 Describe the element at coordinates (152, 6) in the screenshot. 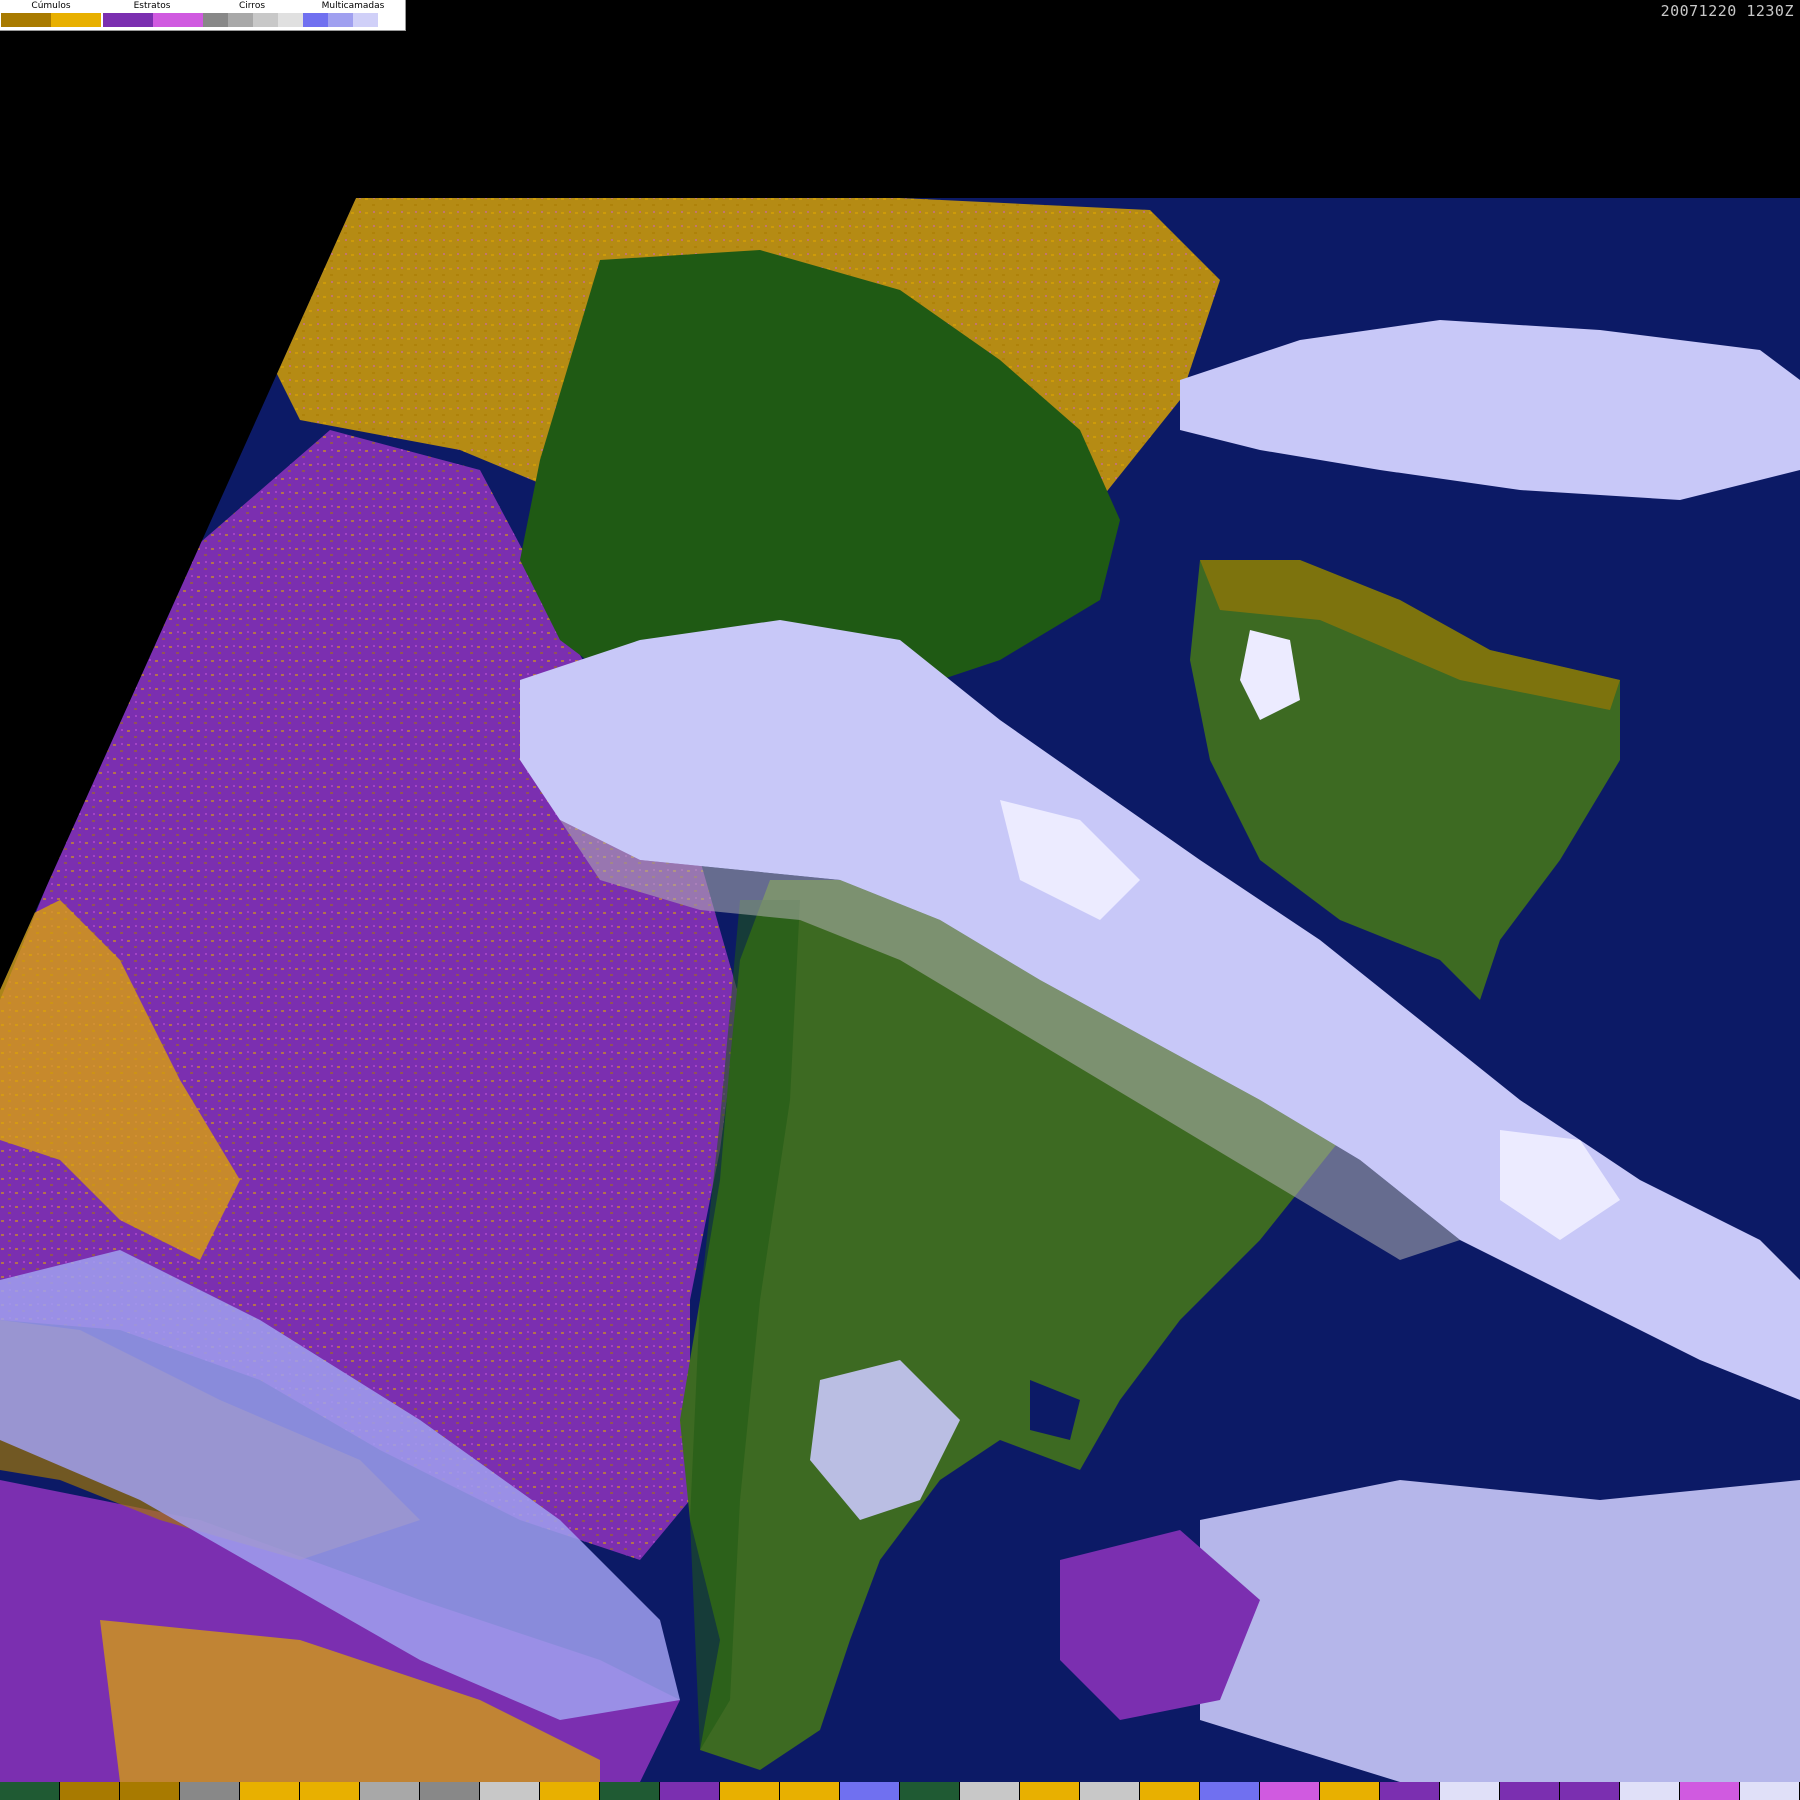

I see `legend-title-estratos: Estratos` at that location.